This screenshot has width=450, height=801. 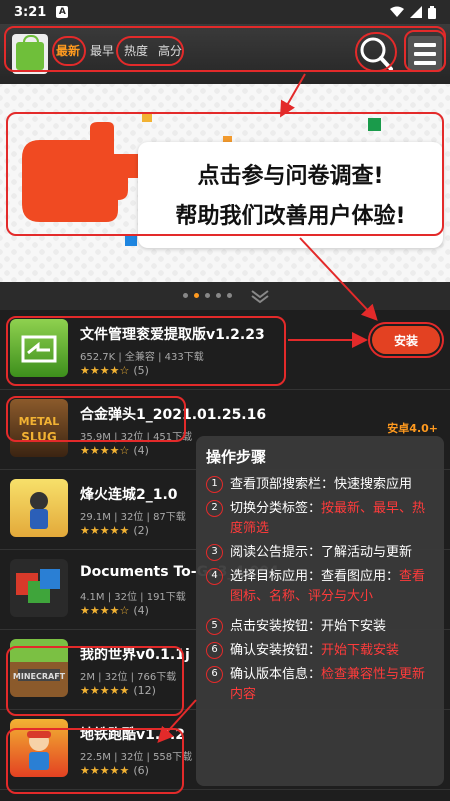 What do you see at coordinates (290, 216) in the screenshot?
I see `survey-line-2: 帮助我们改善用户体验!` at bounding box center [290, 216].